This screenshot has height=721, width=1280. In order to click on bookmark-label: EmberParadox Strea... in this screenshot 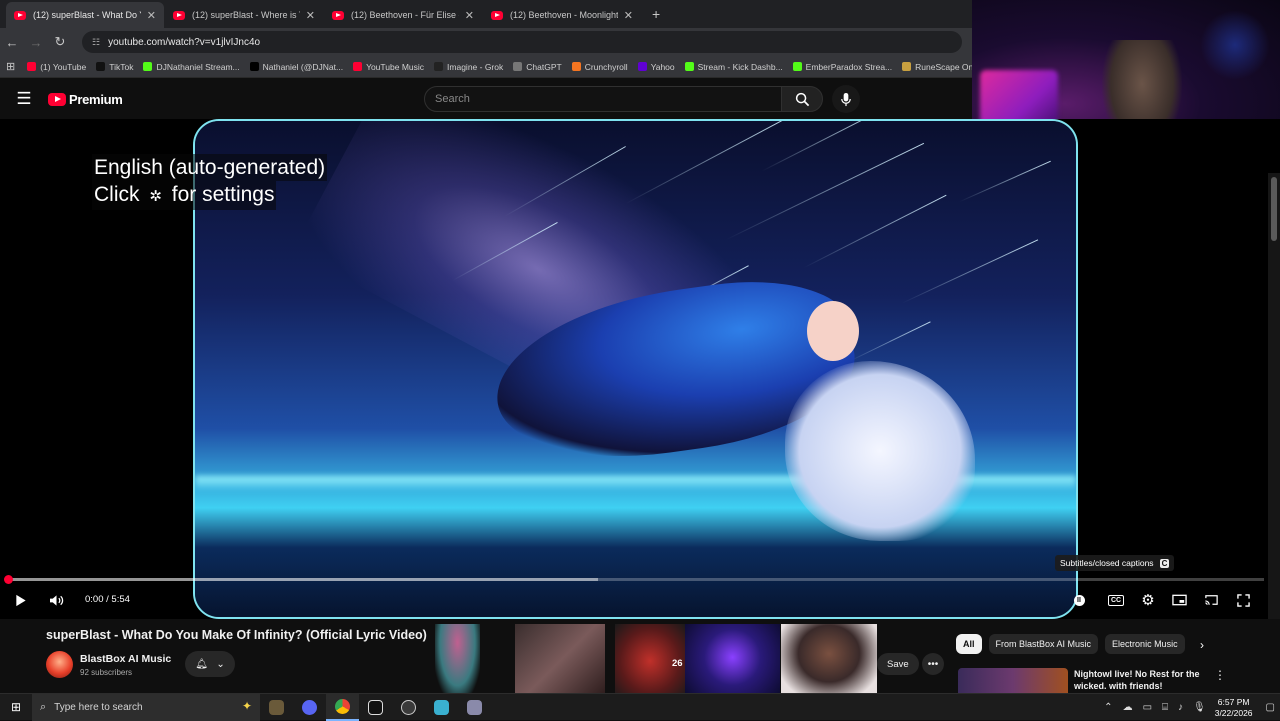, I will do `click(849, 66)`.